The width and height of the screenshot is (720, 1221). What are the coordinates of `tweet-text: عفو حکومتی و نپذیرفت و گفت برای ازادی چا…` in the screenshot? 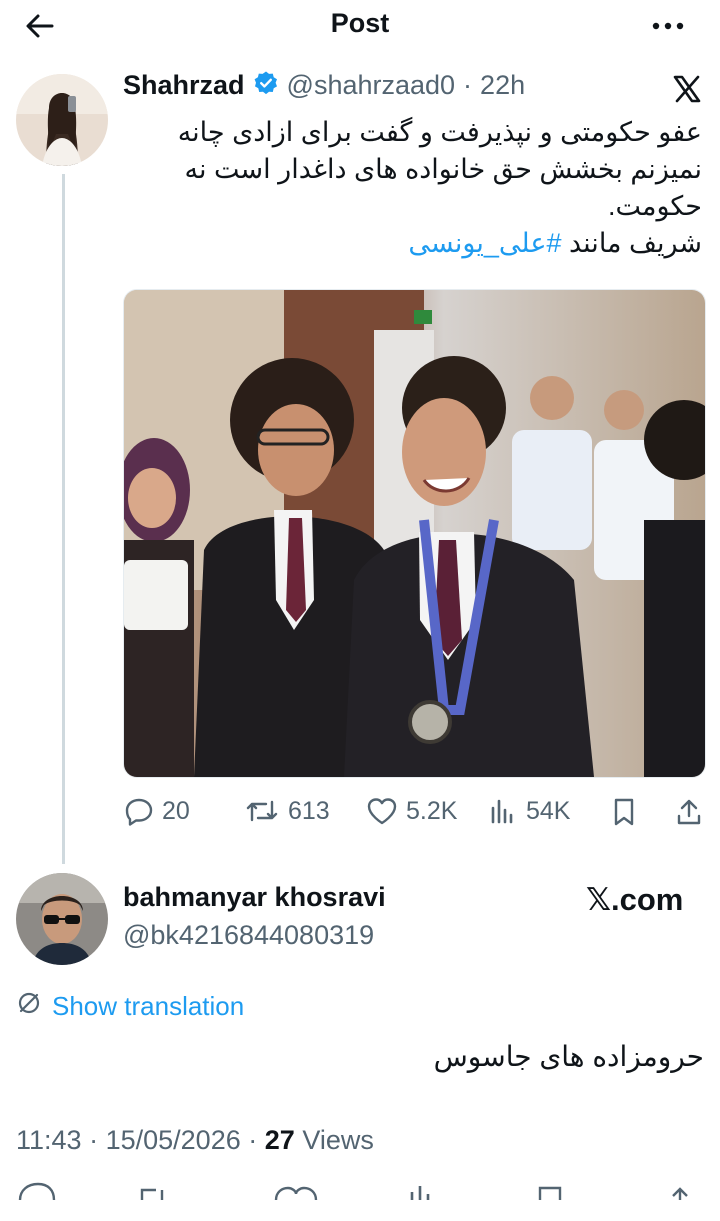 It's located at (412, 188).